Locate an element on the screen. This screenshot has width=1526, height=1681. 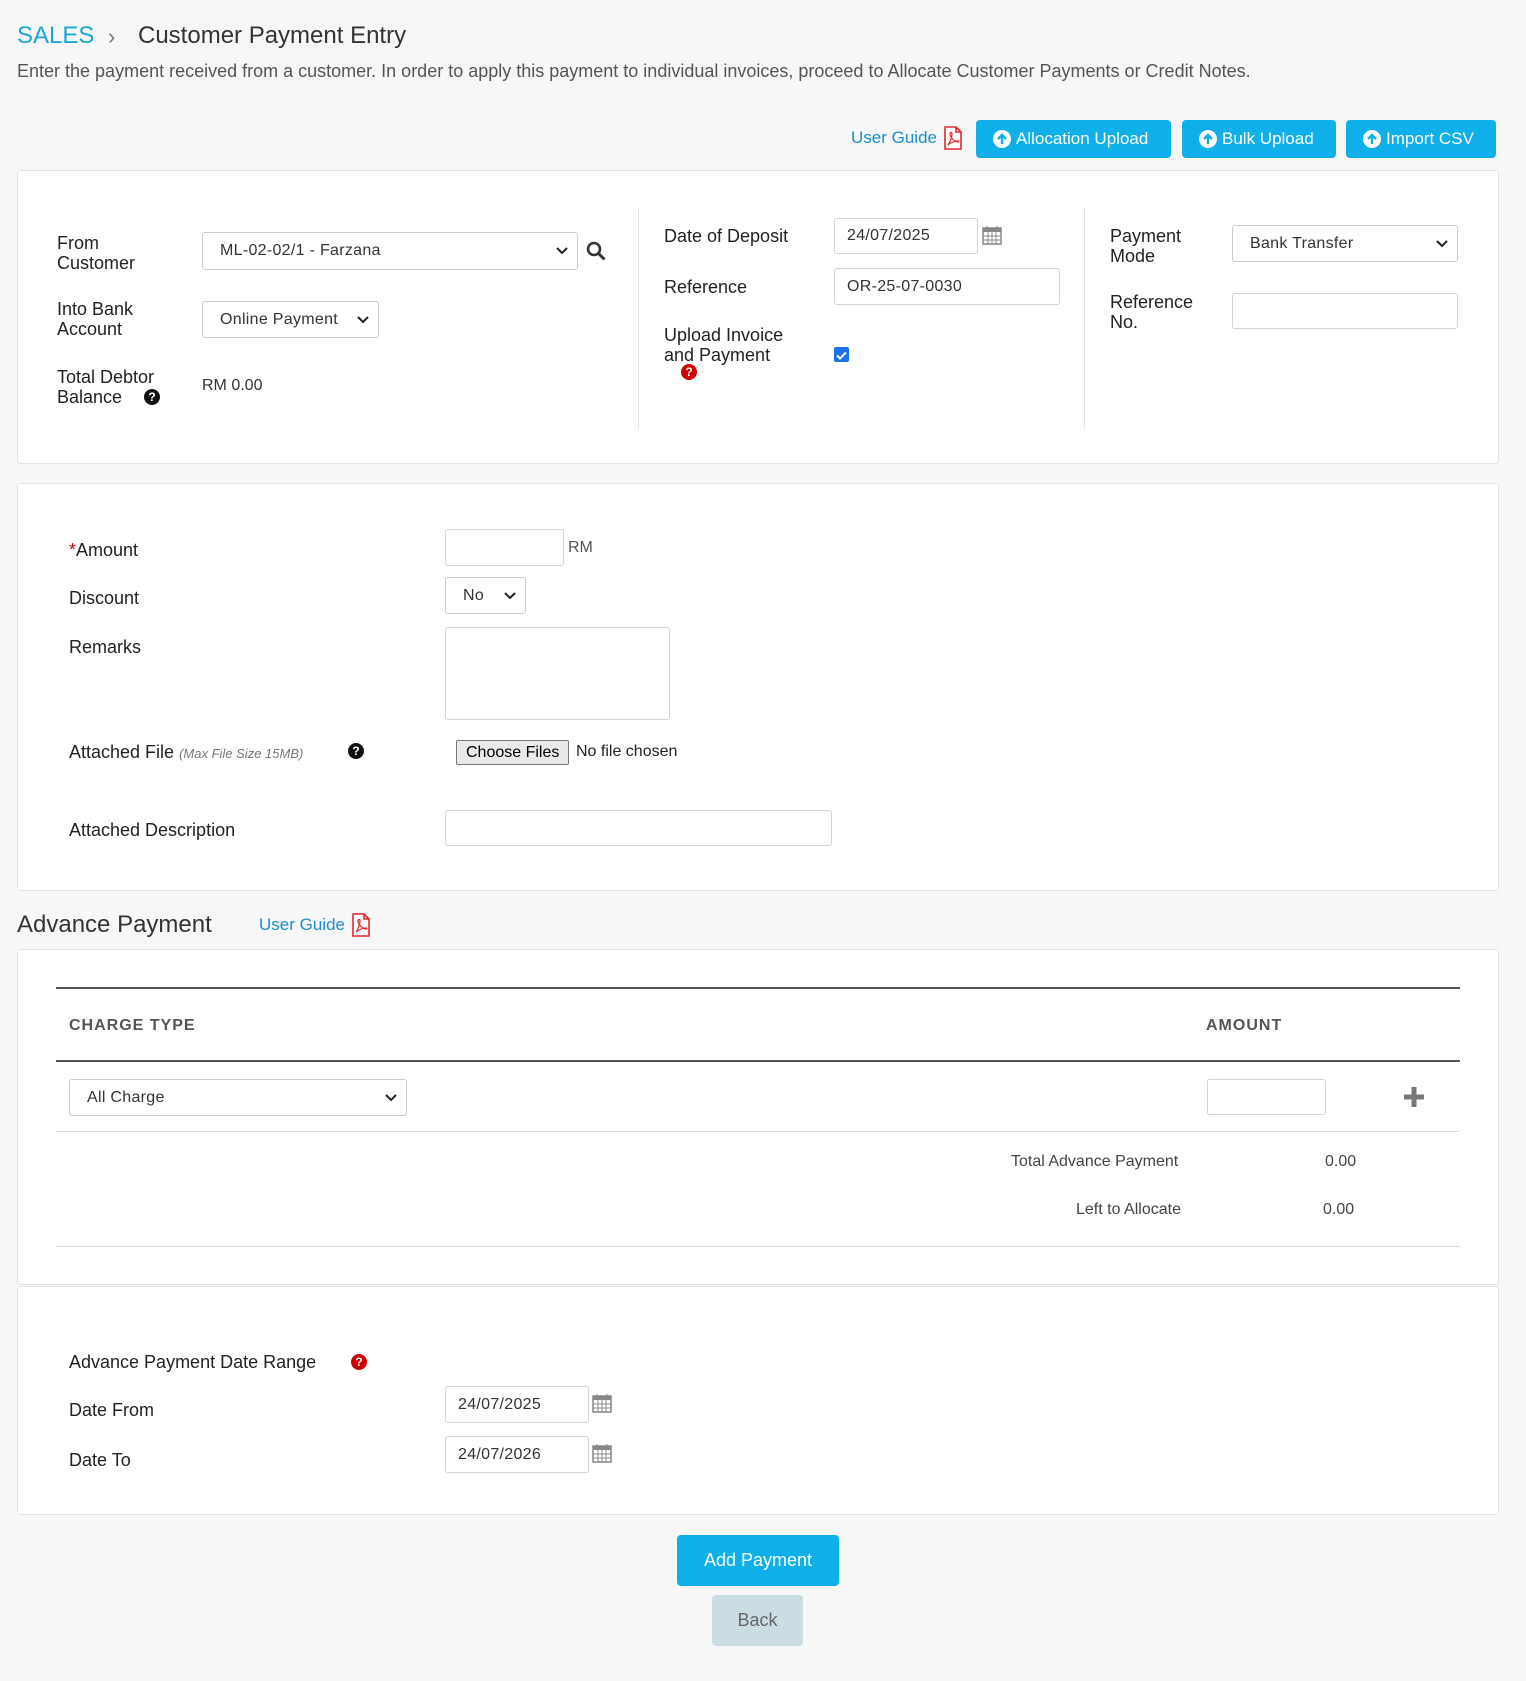
bulk-upload-button: Bulk Upload is located at coordinates (1259, 139).